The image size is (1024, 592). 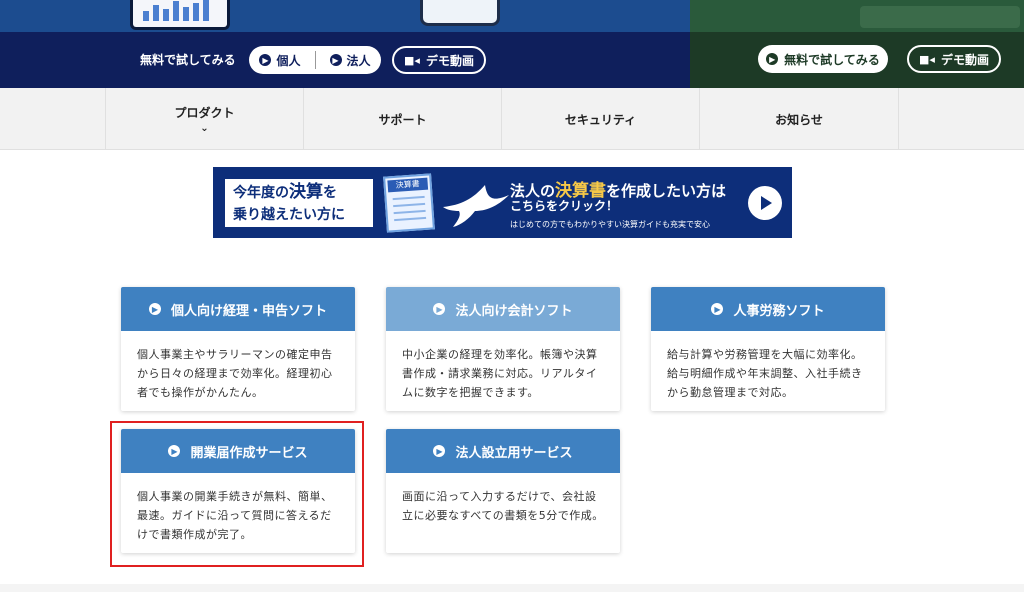 I want to click on swallow-icon, so click(x=476, y=206).